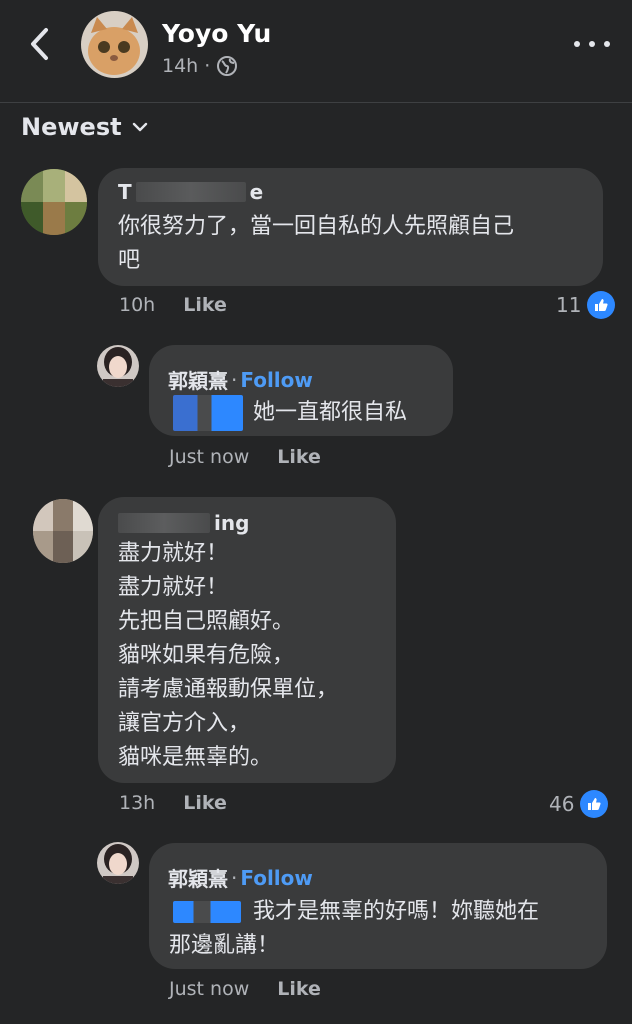  What do you see at coordinates (224, 945) in the screenshot?
I see `reply-text-continued: 那邊亂講！` at bounding box center [224, 945].